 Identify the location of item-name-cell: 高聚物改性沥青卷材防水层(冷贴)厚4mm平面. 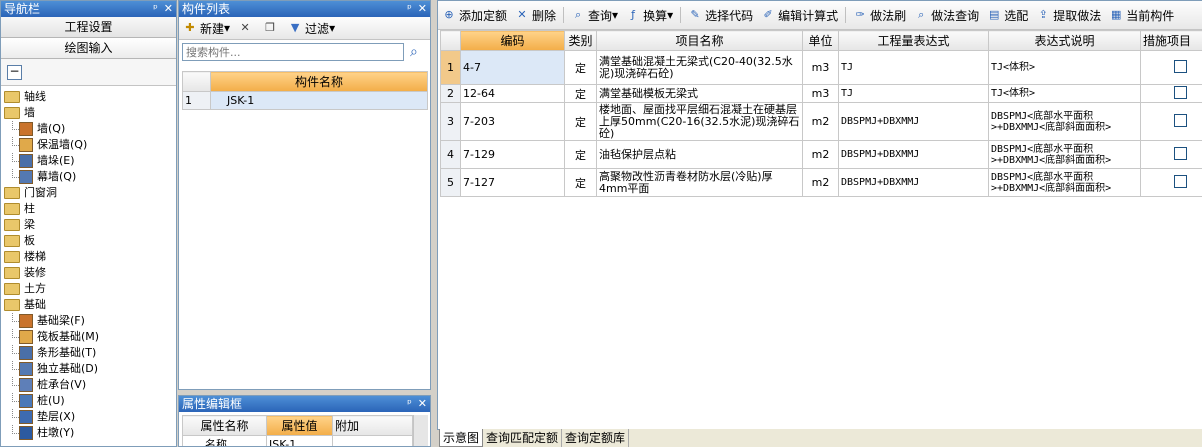
(699, 182).